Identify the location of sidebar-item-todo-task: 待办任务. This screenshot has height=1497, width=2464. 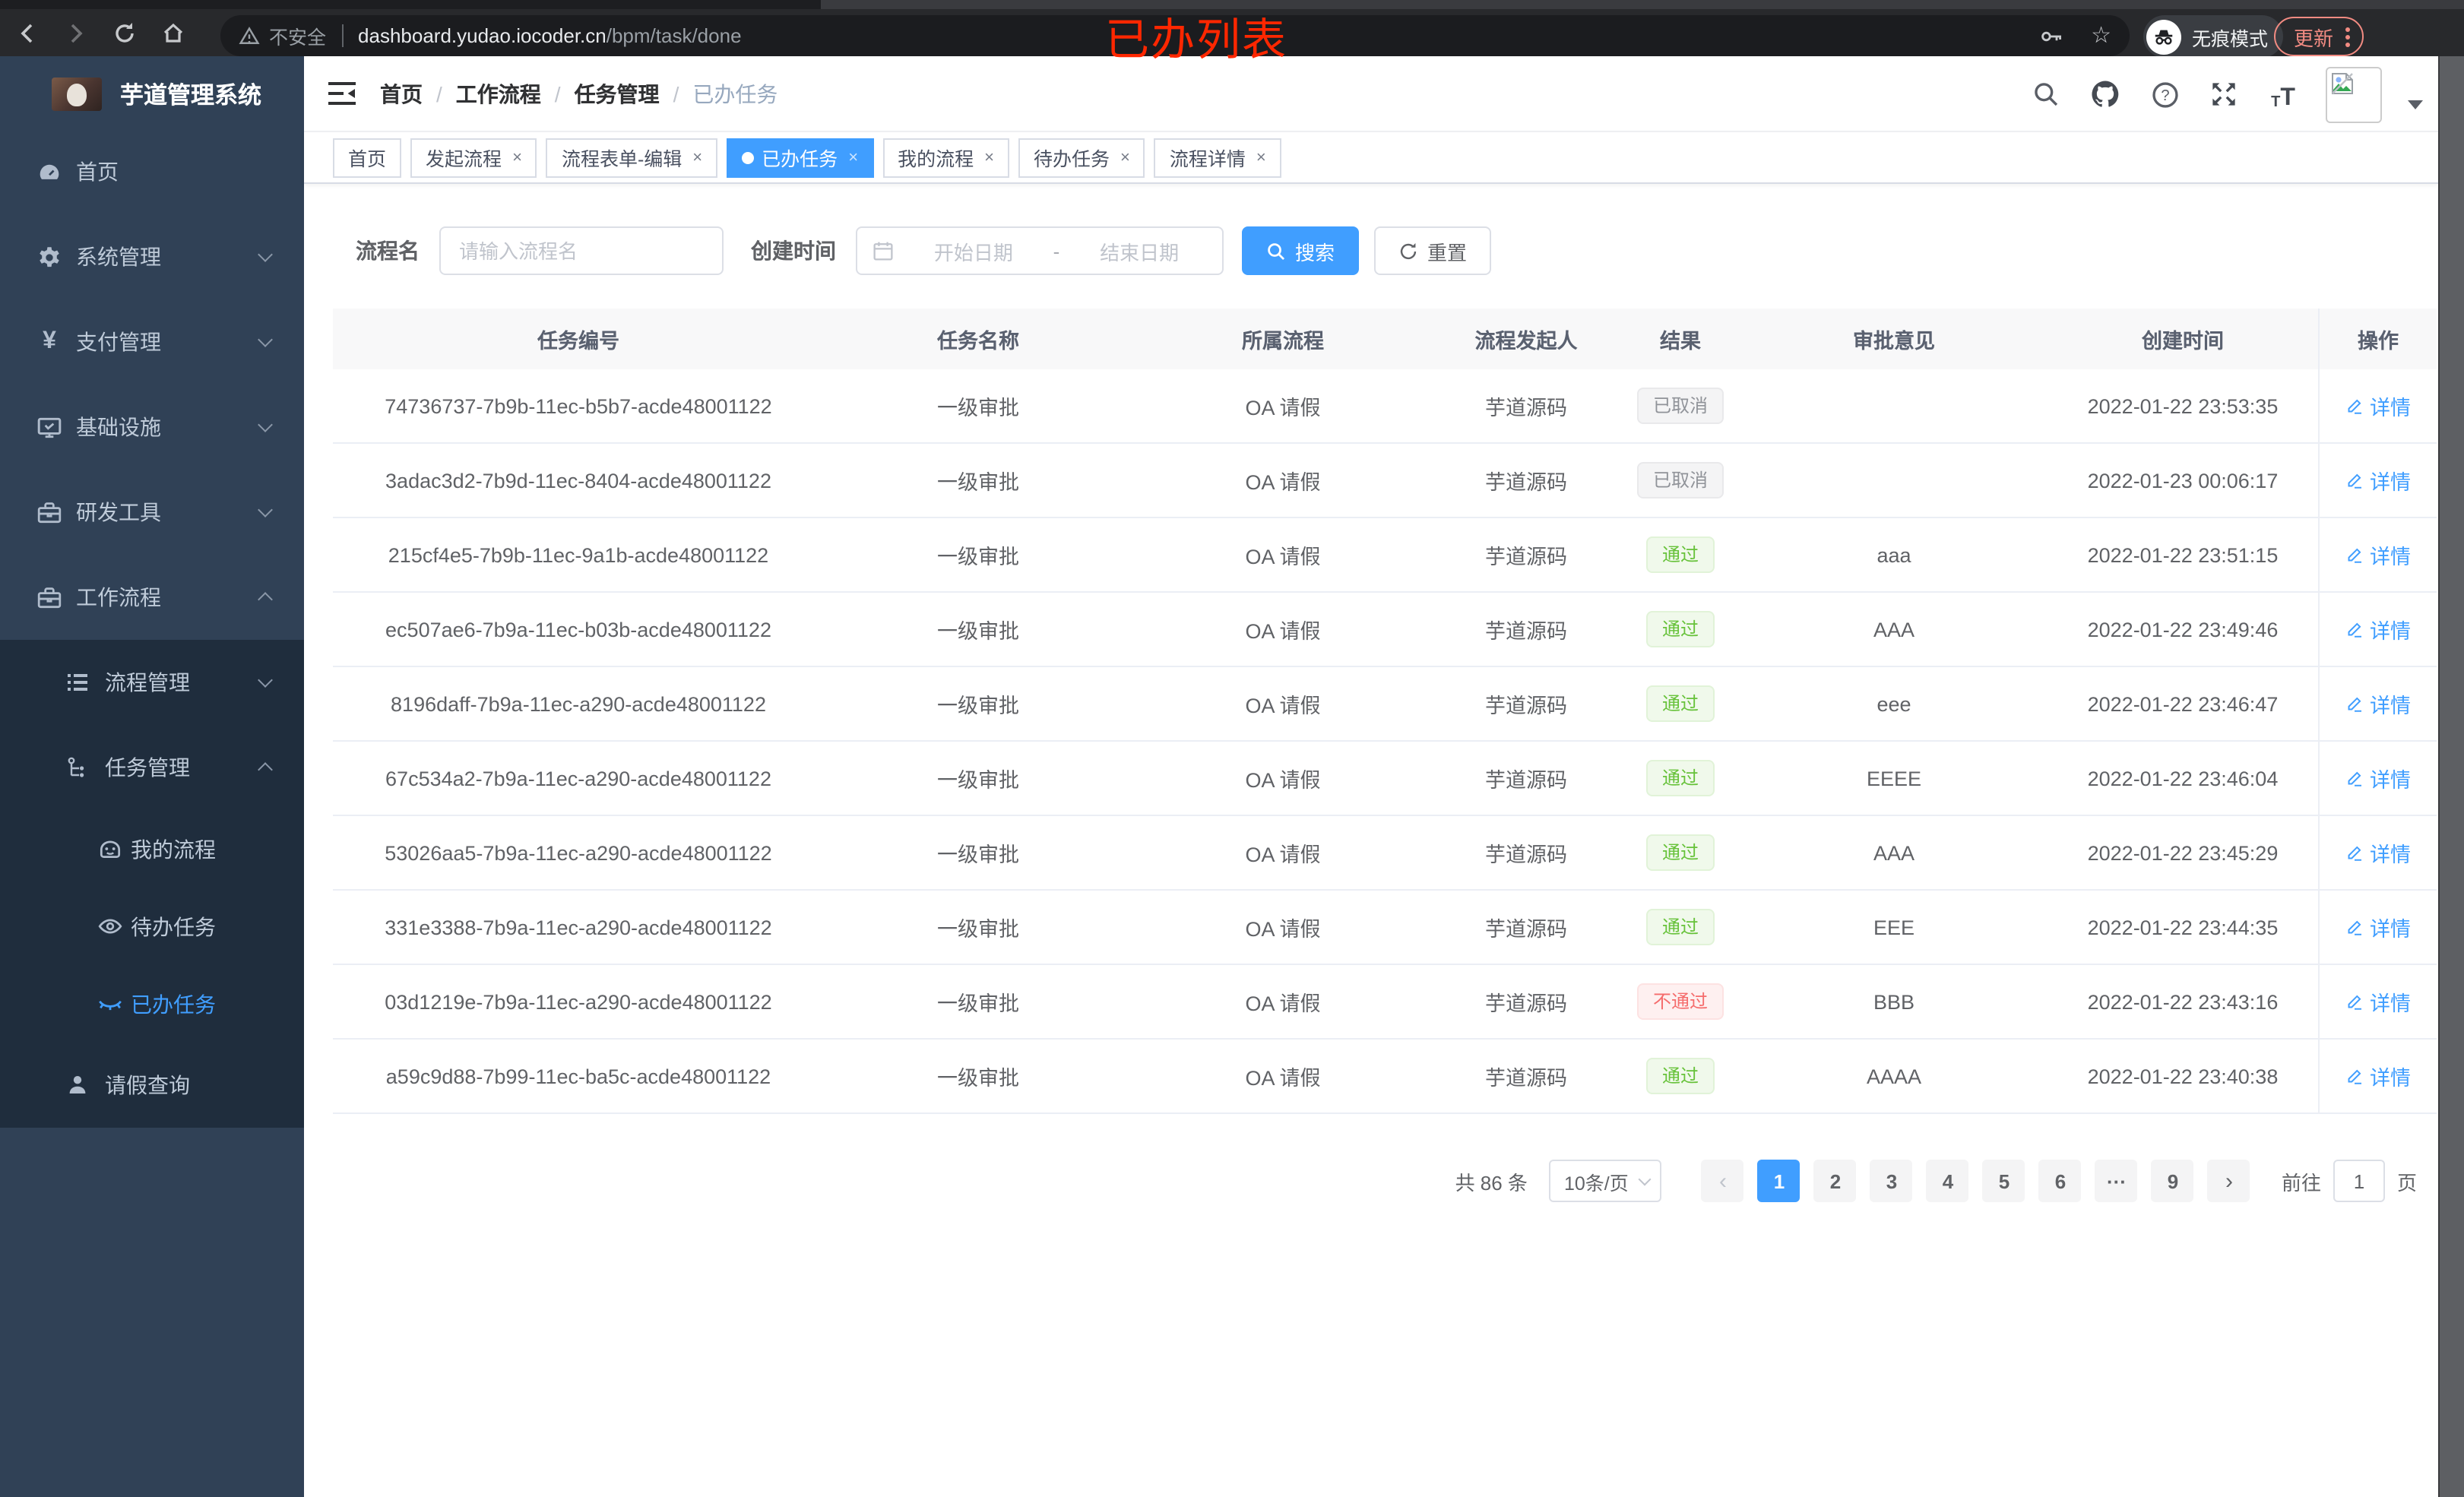
(152, 926).